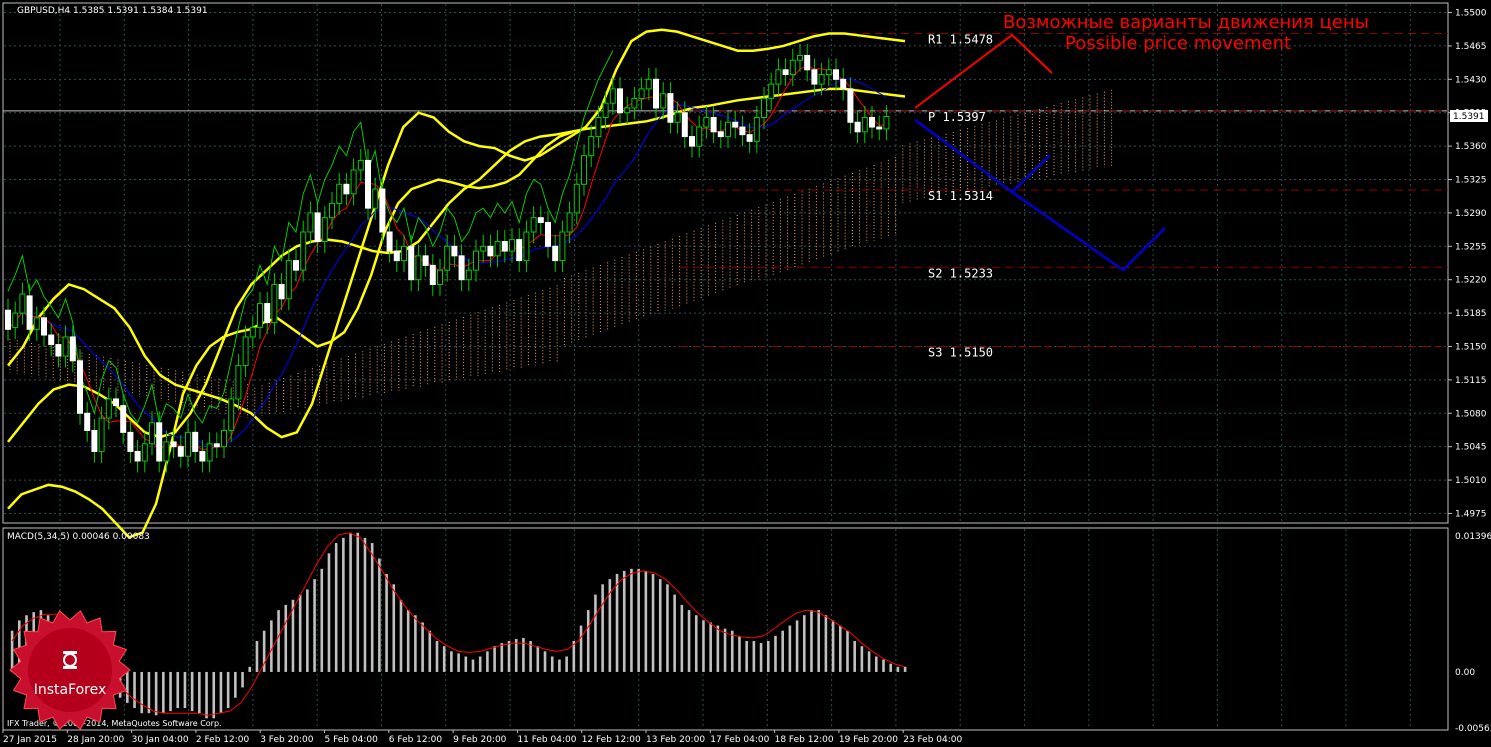 Image resolution: width=1491 pixels, height=747 pixels. I want to click on macd-header: MACD(5,34,5) 0.00046 0.00083, so click(78, 537).